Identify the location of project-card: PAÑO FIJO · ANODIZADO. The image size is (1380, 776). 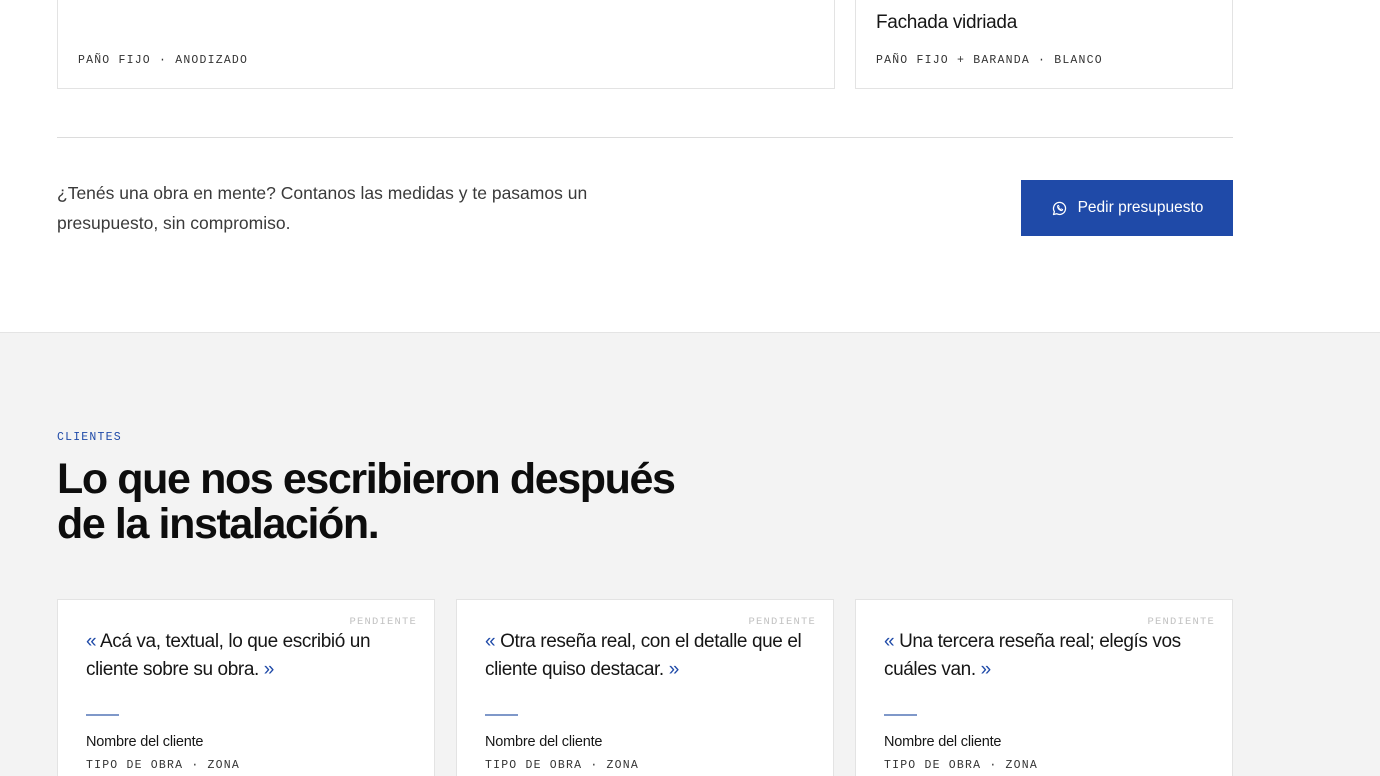
(446, 44).